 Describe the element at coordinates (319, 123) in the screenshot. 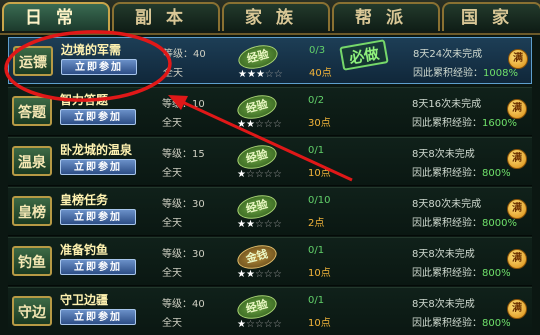

I see `activity-points: 30点` at that location.